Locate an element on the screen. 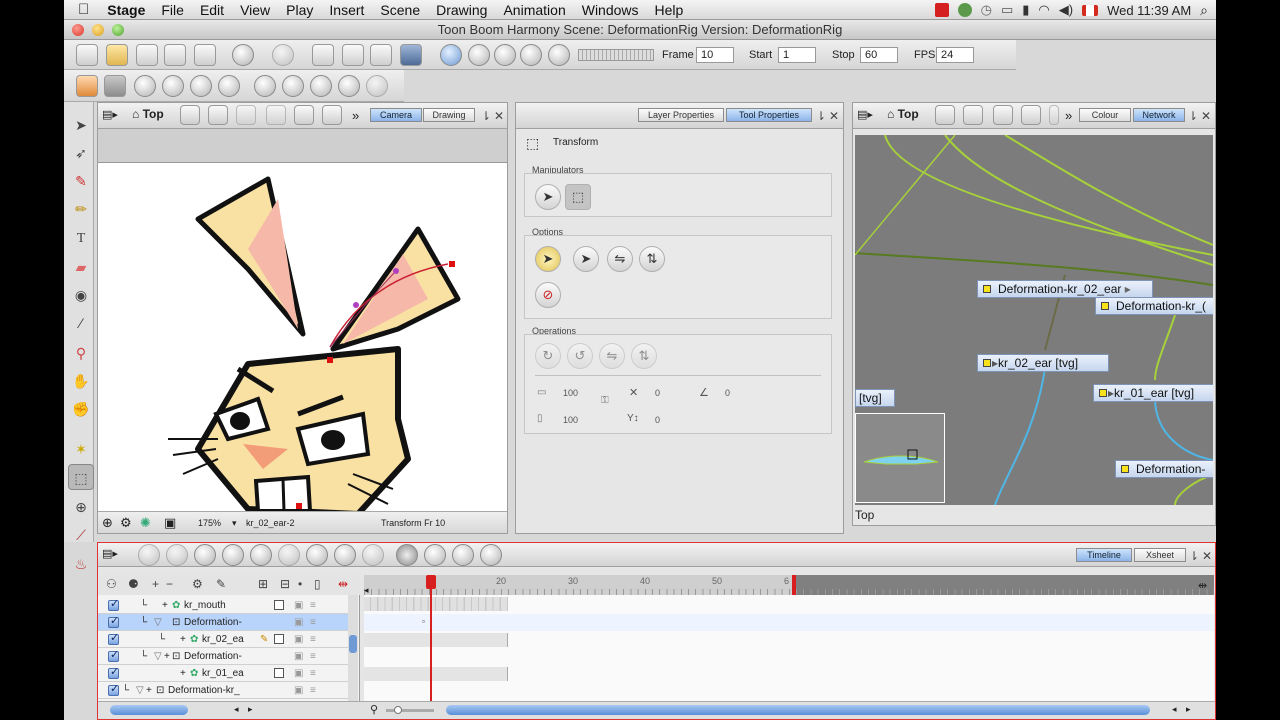 Image resolution: width=1280 pixels, height=720 pixels. play-icon is located at coordinates (451, 55).